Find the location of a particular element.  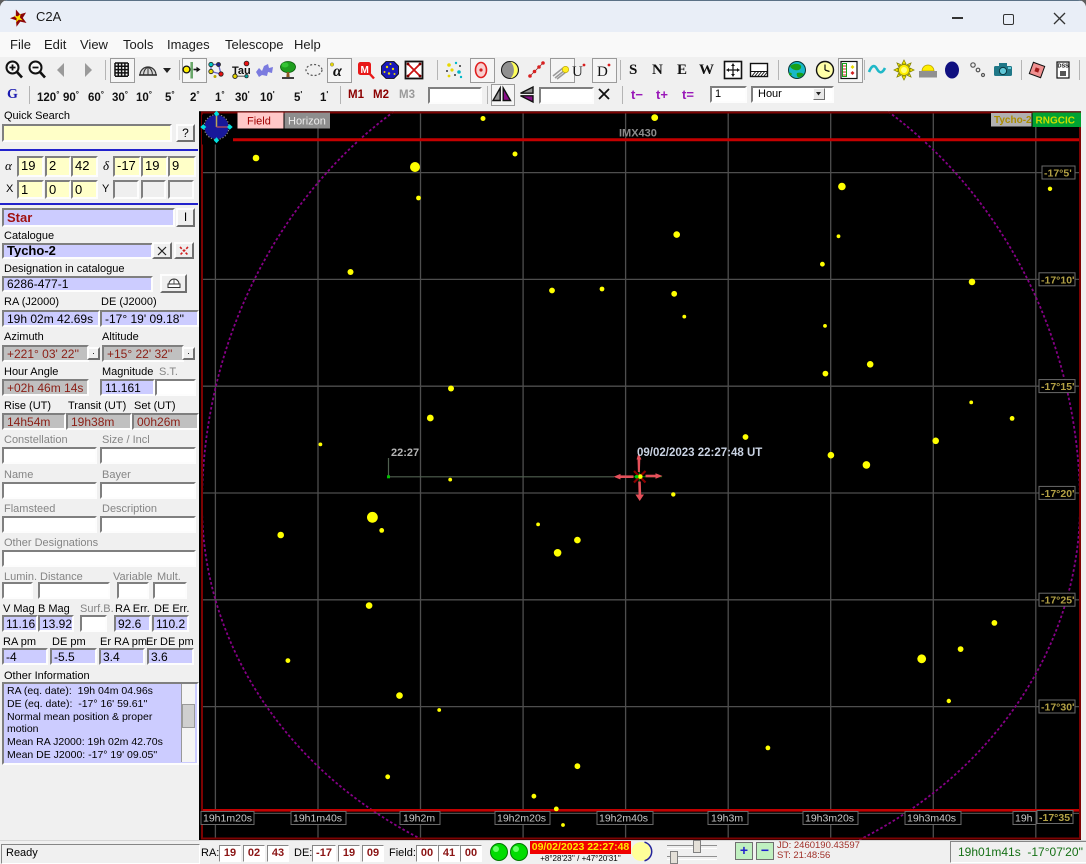

svg-text: Tycho-2 is located at coordinates (1013, 120).